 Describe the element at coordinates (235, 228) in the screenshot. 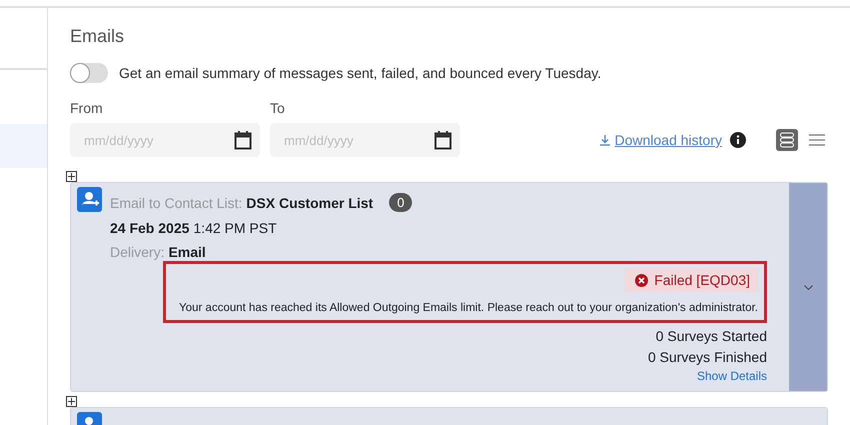

I see `send-time: 1:42 PM PST` at that location.